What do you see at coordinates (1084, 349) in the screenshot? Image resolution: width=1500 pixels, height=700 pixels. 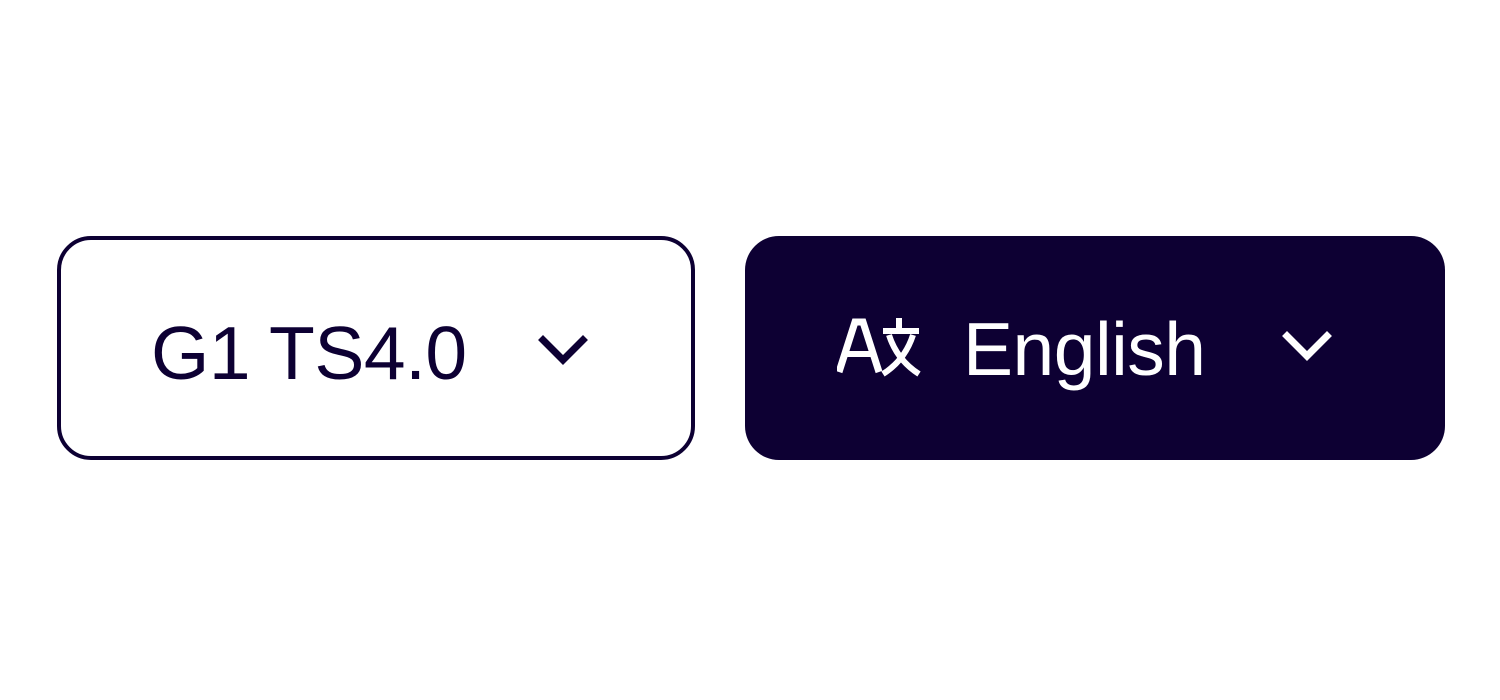 I see `language-dropdown-label: English` at bounding box center [1084, 349].